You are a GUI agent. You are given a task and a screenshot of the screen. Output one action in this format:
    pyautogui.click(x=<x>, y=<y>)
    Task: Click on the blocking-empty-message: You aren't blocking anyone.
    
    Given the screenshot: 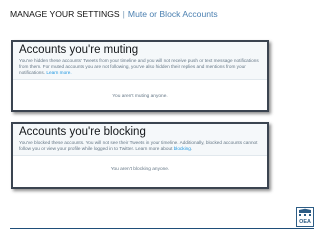 What is the action you would take?
    pyautogui.click(x=140, y=169)
    